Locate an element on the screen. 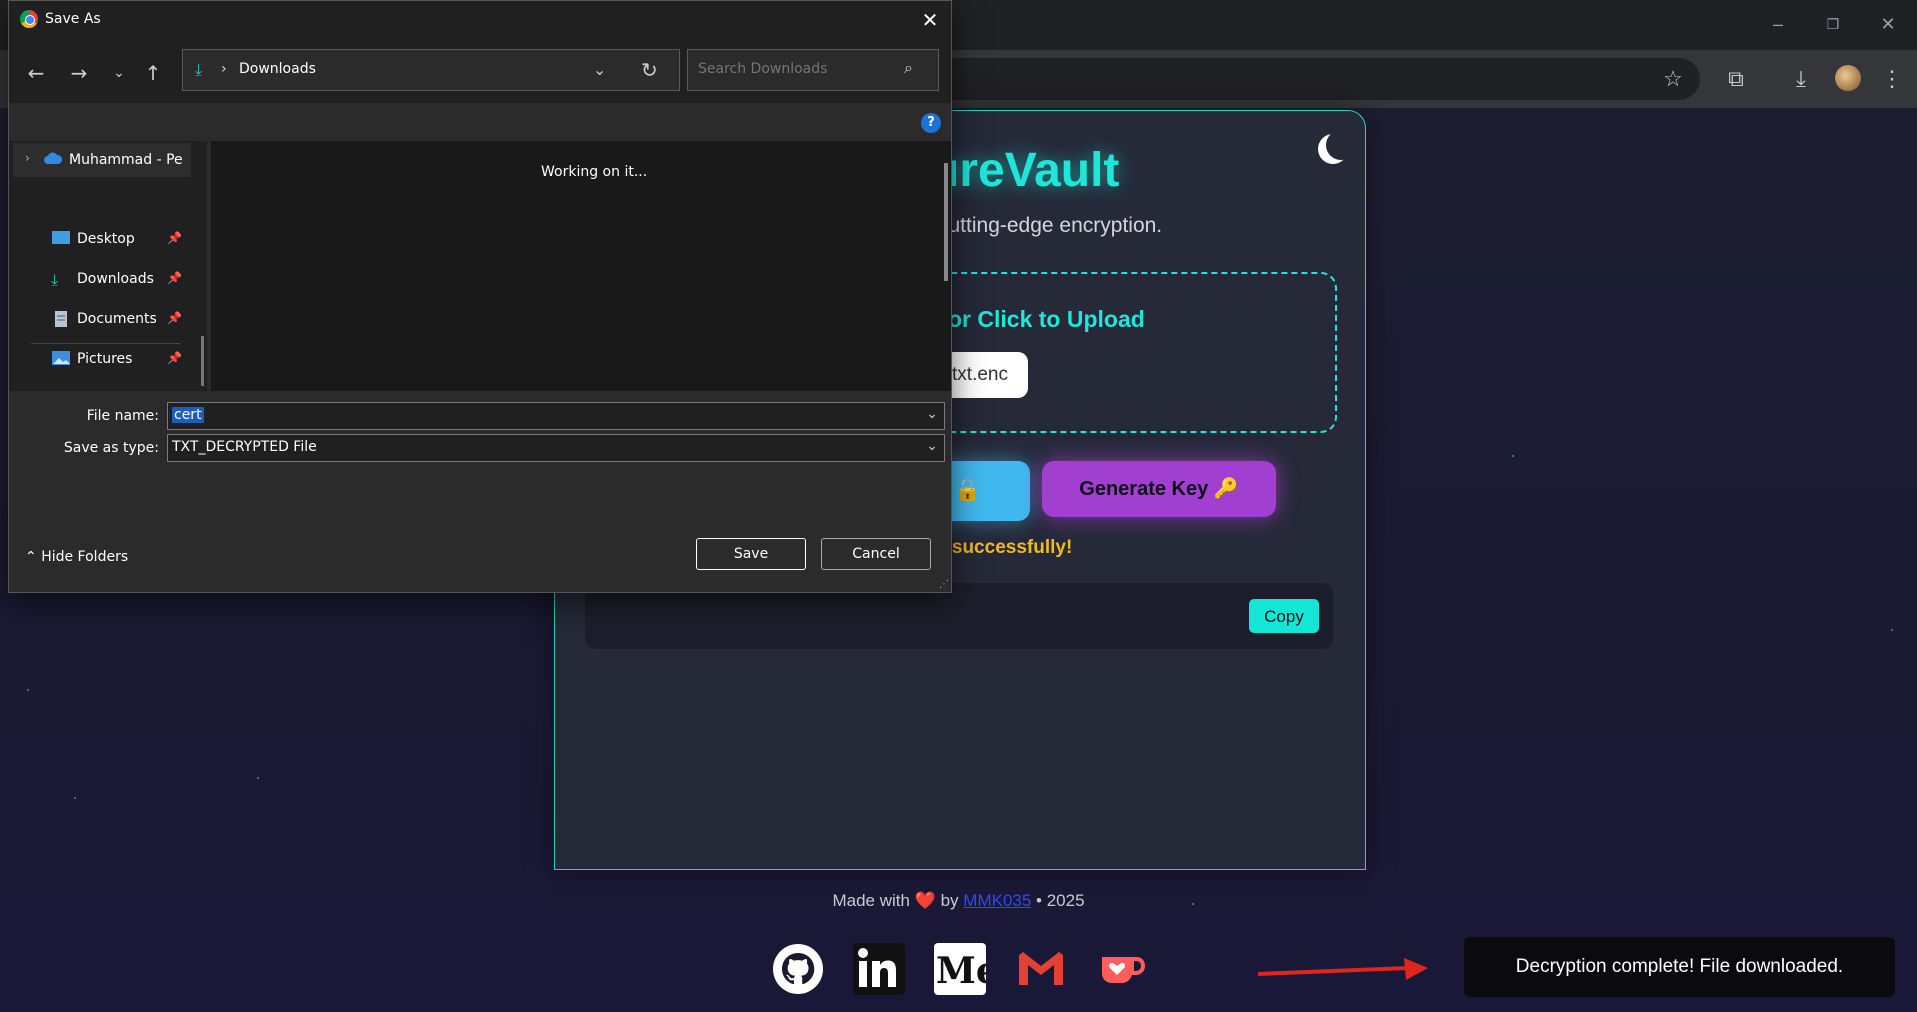 This screenshot has width=1917, height=1012. sidebar-item-label: Documents is located at coordinates (117, 319).